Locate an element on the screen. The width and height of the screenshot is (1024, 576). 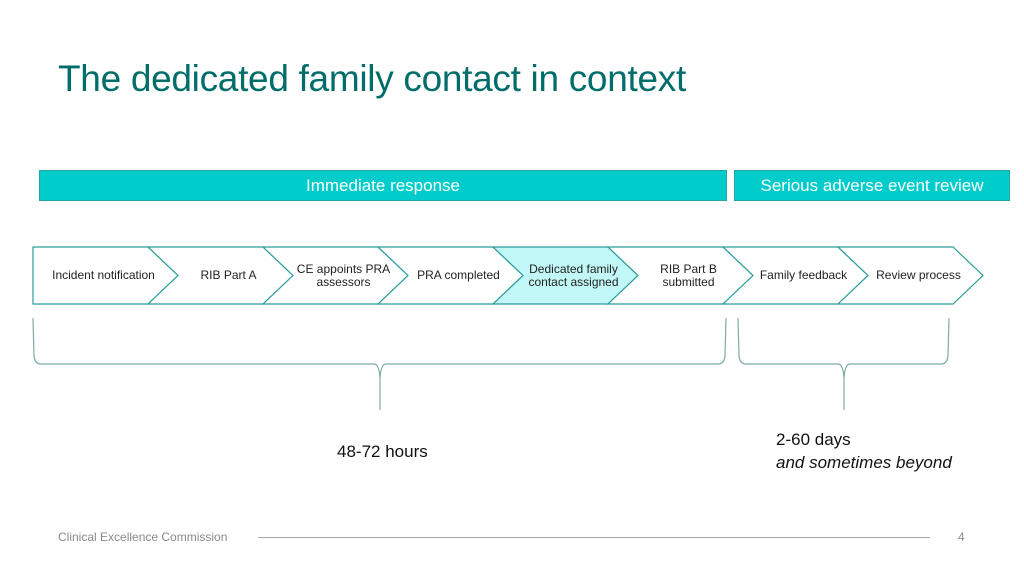
chevron-step-label: Family feedback is located at coordinates (803, 275).